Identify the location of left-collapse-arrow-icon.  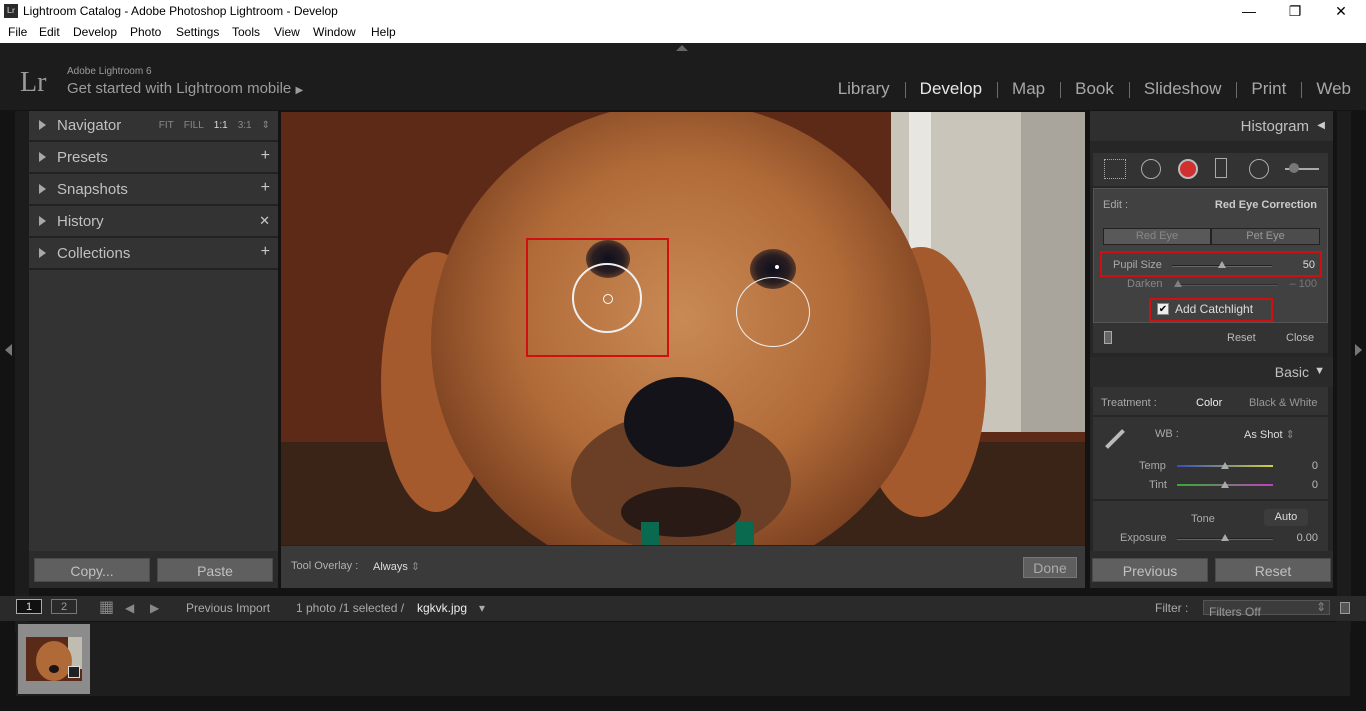
(8, 350).